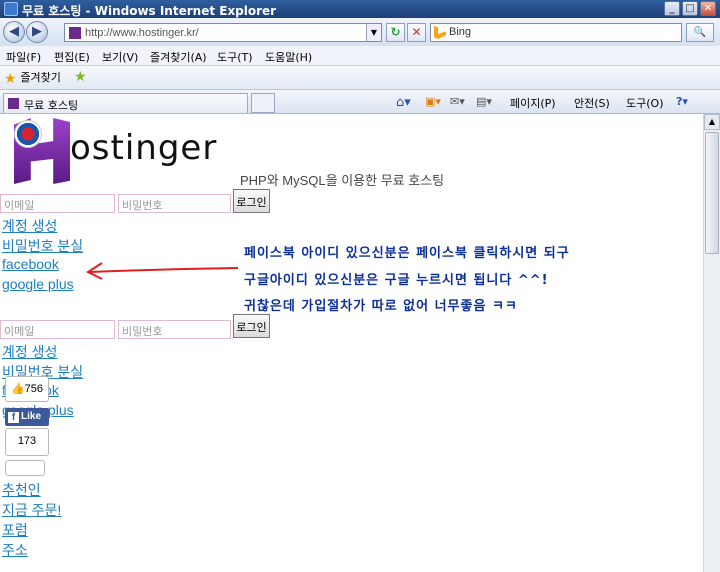 The width and height of the screenshot is (720, 572). Describe the element at coordinates (592, 103) in the screenshot. I see `safety-menu: 안전(S)` at that location.